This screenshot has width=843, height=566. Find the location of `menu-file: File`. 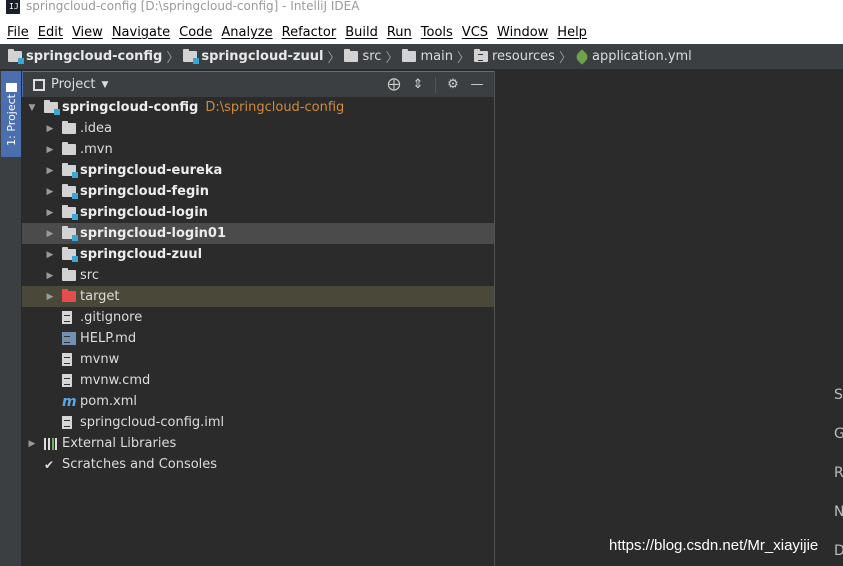

menu-file: File is located at coordinates (18, 32).